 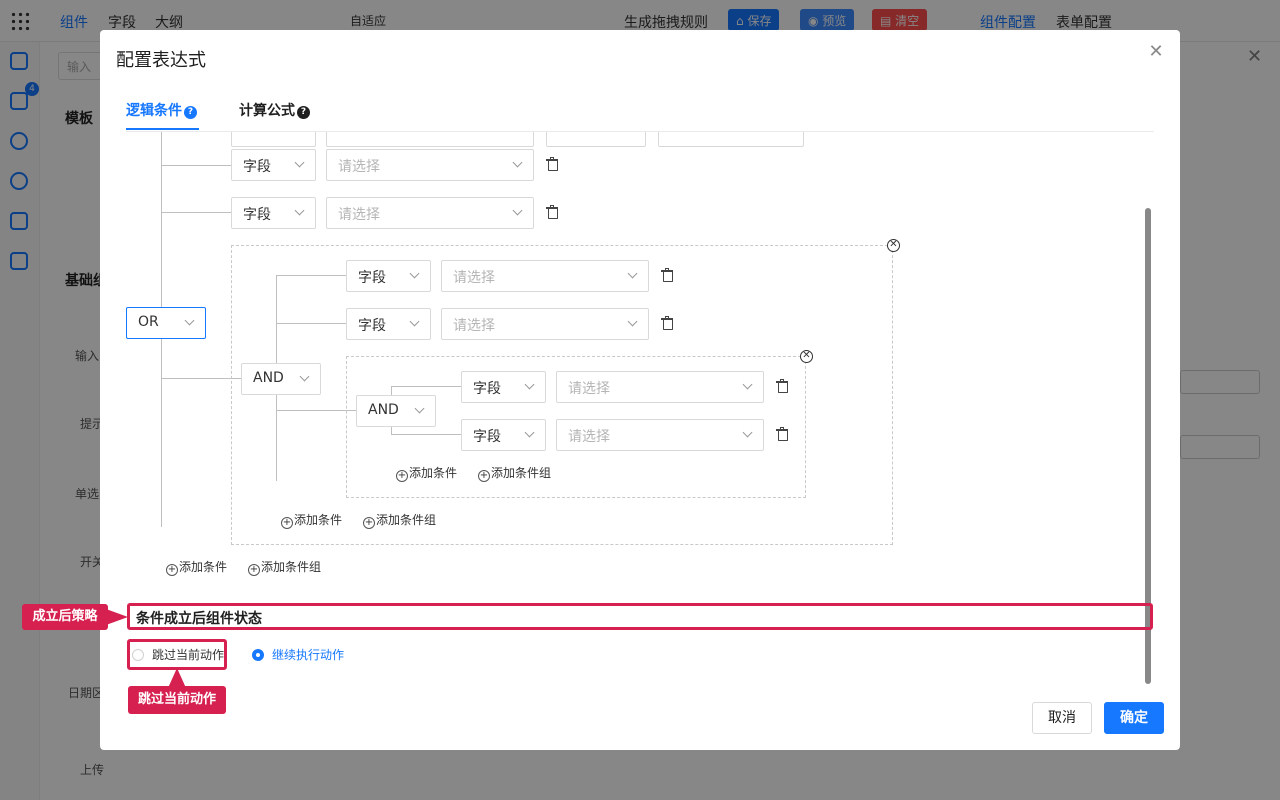 What do you see at coordinates (161, 60) in the screenshot?
I see `dialog-title: 配置表达式` at bounding box center [161, 60].